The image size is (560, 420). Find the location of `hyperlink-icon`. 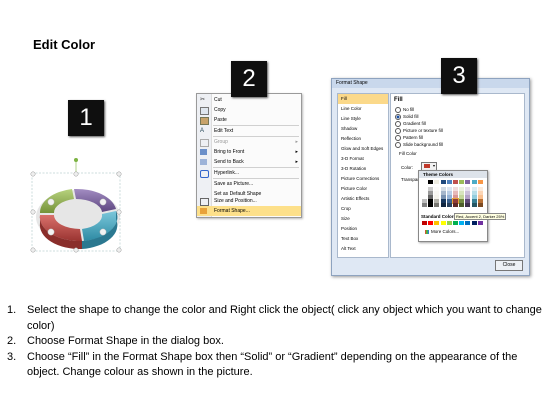

hyperlink-icon is located at coordinates (204, 174).